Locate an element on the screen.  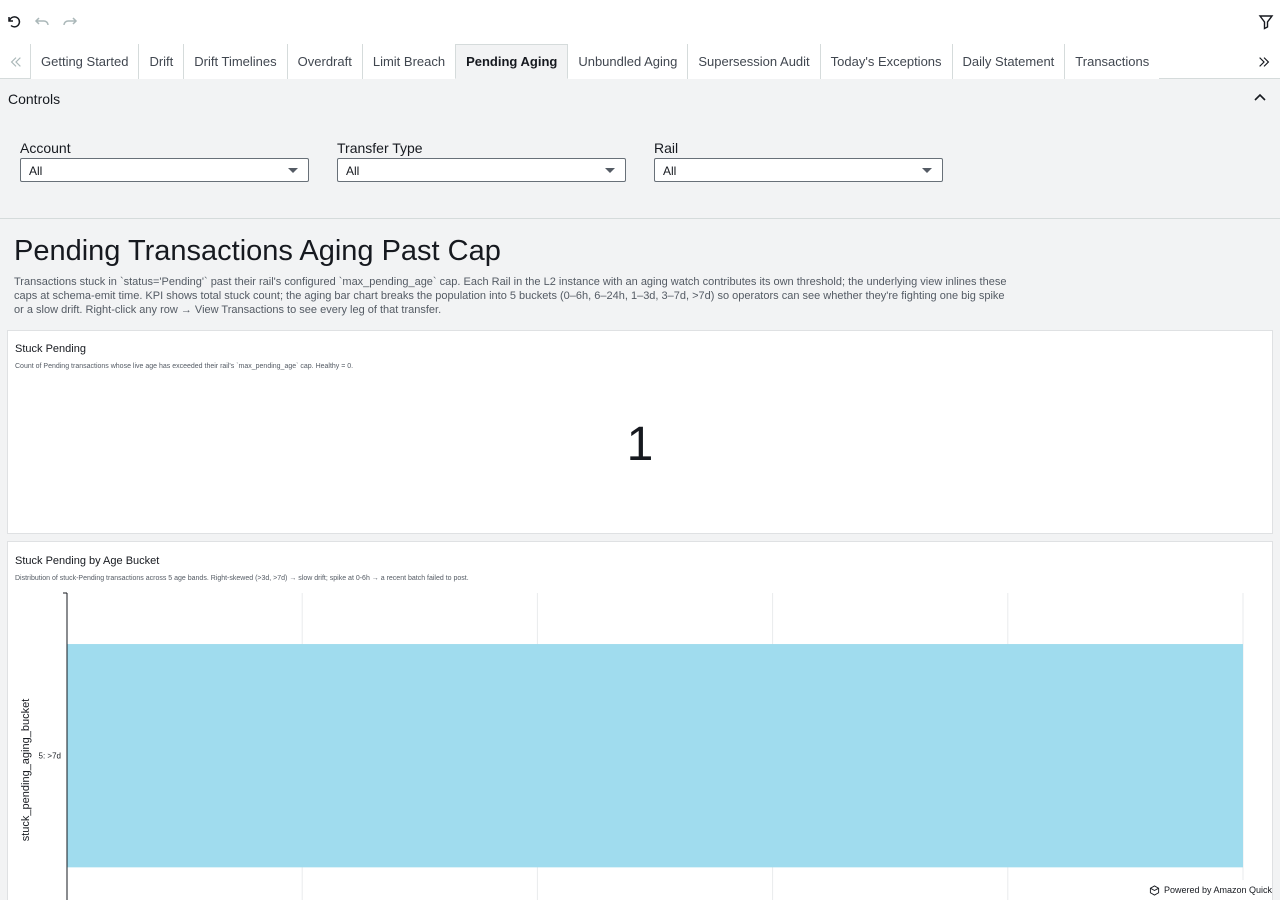
transfer-type-select: All is located at coordinates (481, 170).